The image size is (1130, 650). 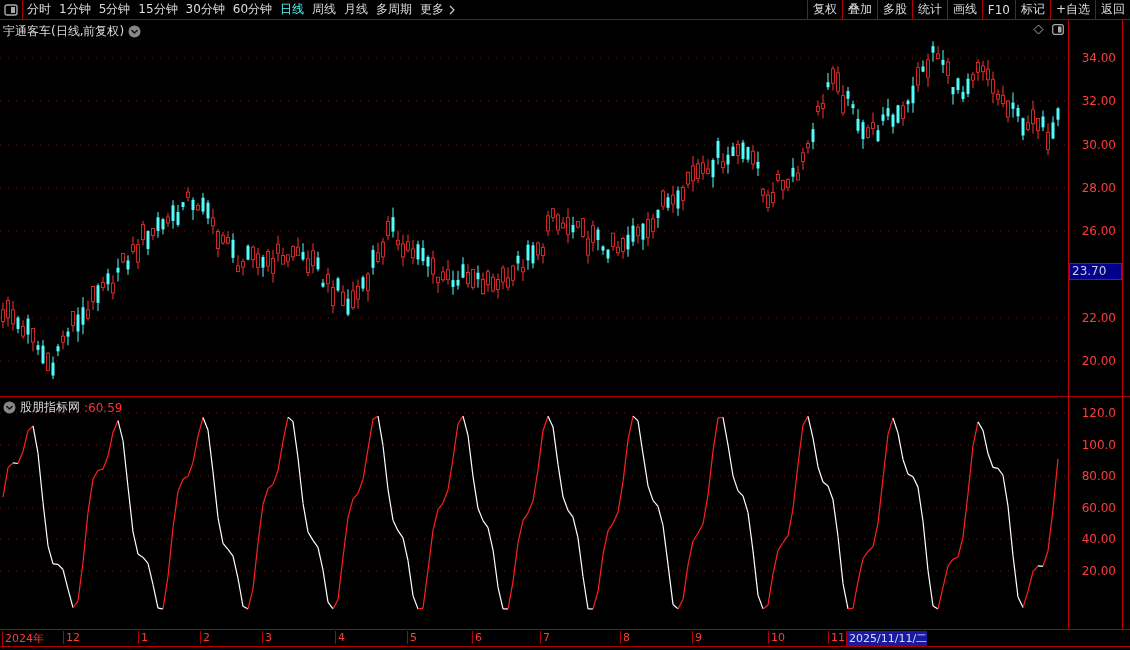 What do you see at coordinates (103, 407) in the screenshot?
I see `indicator-value: :60.59` at bounding box center [103, 407].